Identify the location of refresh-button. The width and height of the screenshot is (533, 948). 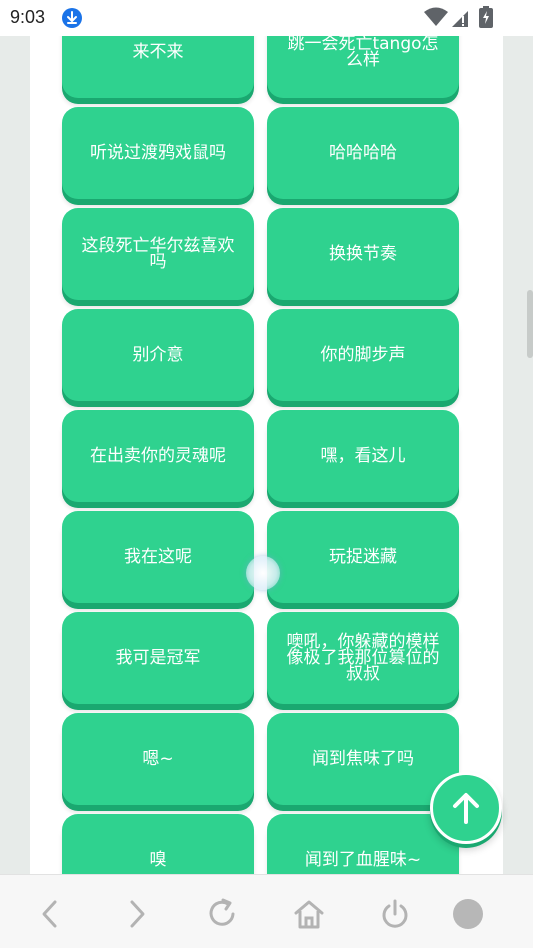
(223, 914).